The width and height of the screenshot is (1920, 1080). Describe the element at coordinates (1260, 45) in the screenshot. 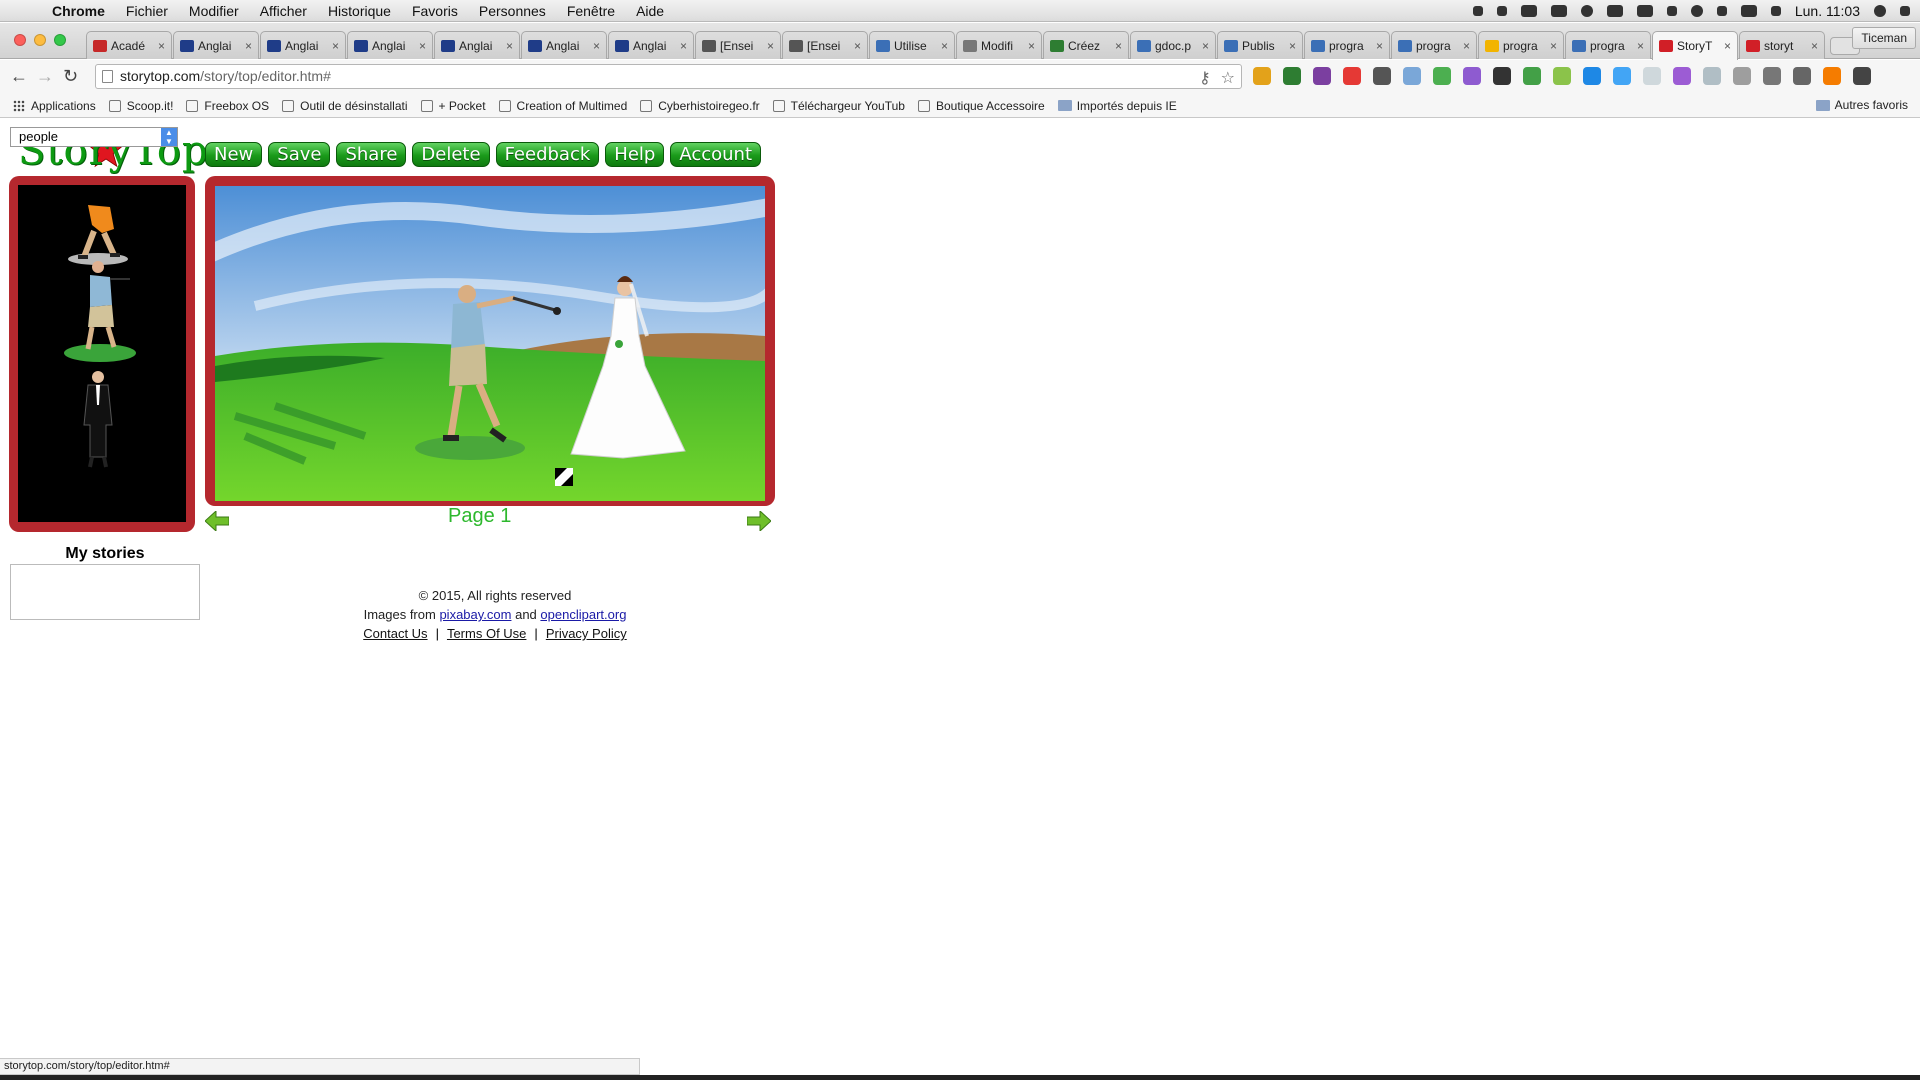

I see `browser-tab: Publis ×` at that location.